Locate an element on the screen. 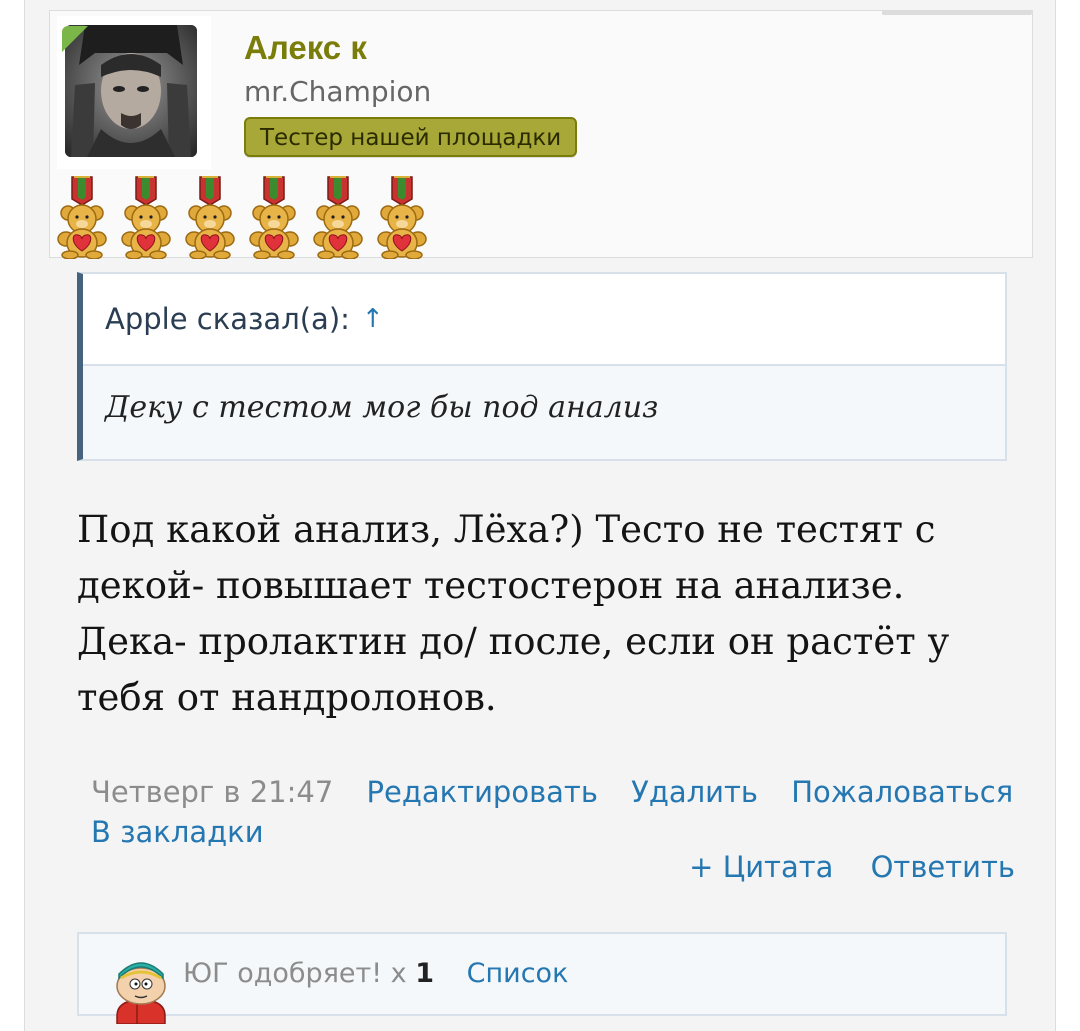 Image resolution: width=1080 pixels, height=1031 pixels. likes-summary: ЮГ одобряет! x 1 Список is located at coordinates (375, 973).